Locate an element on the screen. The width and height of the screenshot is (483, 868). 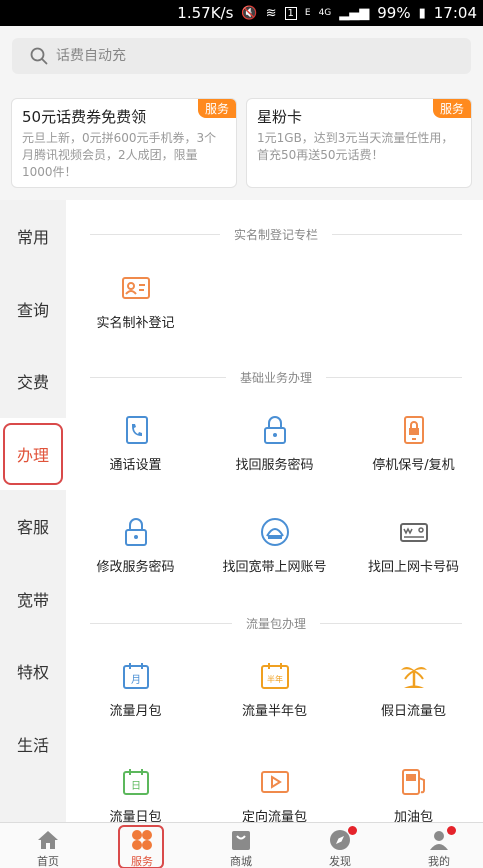
fuel-icon is located at coordinates (413, 782).